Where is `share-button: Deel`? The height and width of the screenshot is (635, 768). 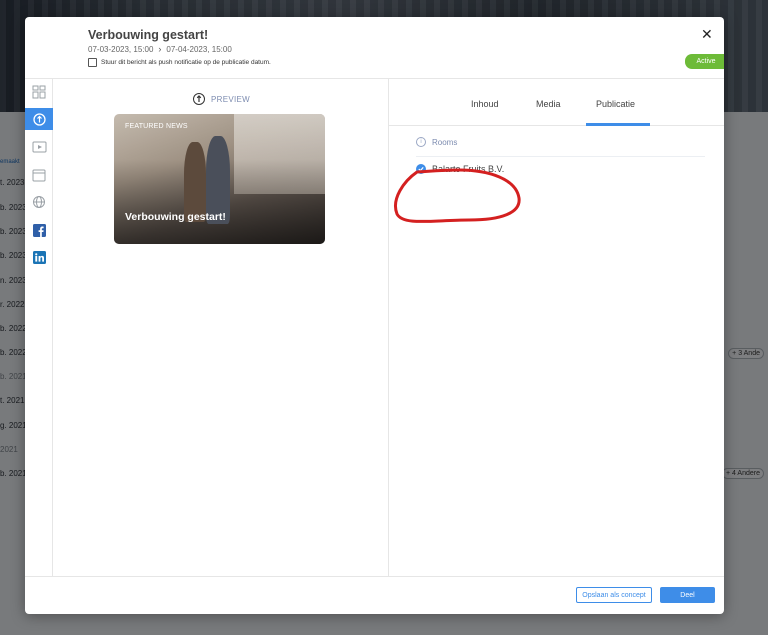 share-button: Deel is located at coordinates (687, 595).